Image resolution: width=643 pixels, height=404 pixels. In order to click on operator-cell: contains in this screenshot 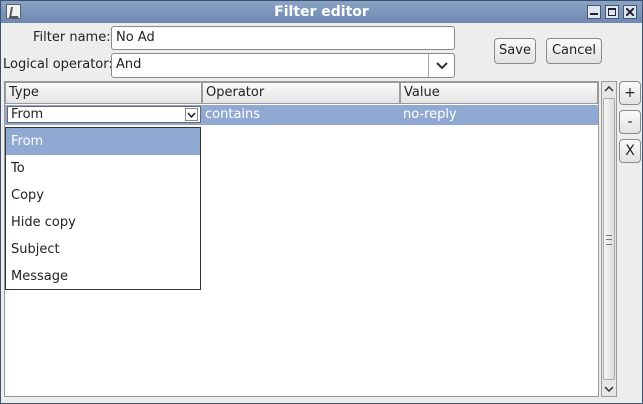, I will do `click(232, 114)`.